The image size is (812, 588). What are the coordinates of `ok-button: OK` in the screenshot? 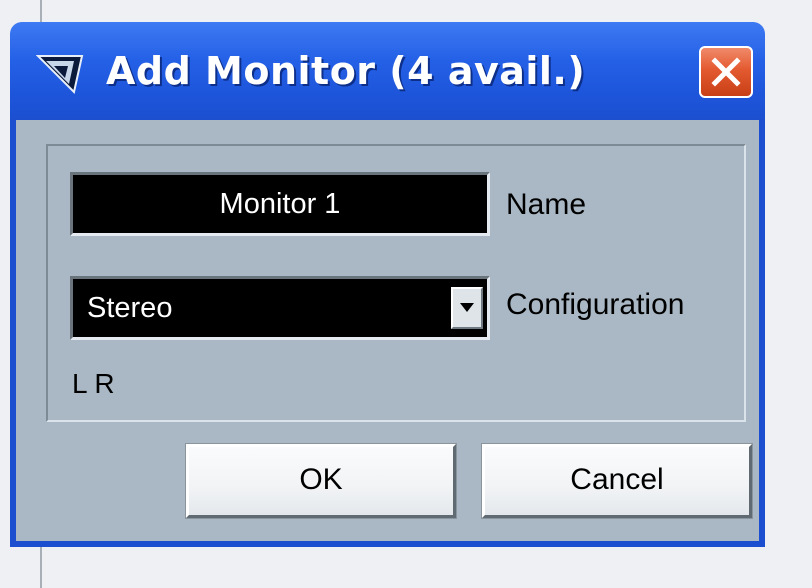 It's located at (321, 481).